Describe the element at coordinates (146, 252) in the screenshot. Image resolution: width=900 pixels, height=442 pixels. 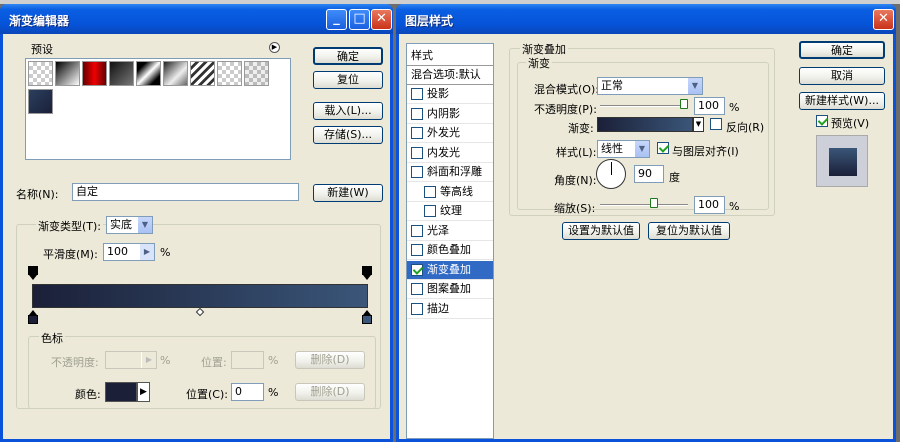
I see `smoothness-arrow-icon: ▶` at that location.